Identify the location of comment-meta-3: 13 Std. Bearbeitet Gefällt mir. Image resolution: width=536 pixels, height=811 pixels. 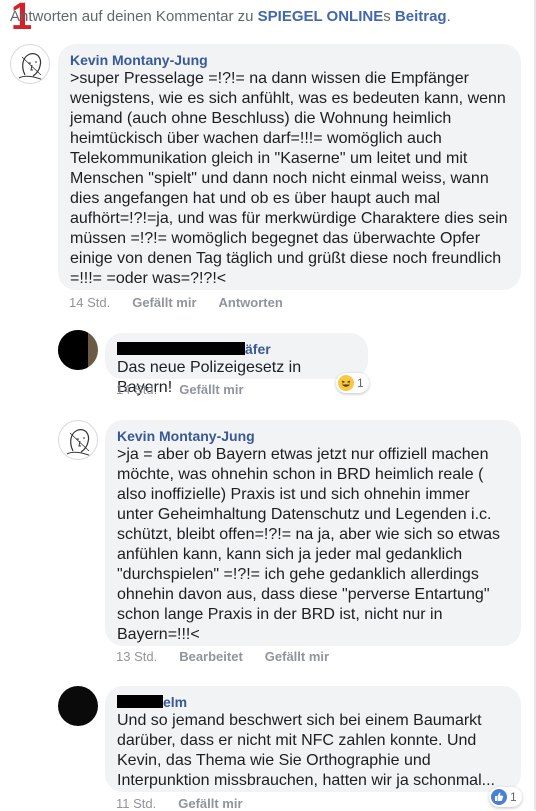
(233, 656).